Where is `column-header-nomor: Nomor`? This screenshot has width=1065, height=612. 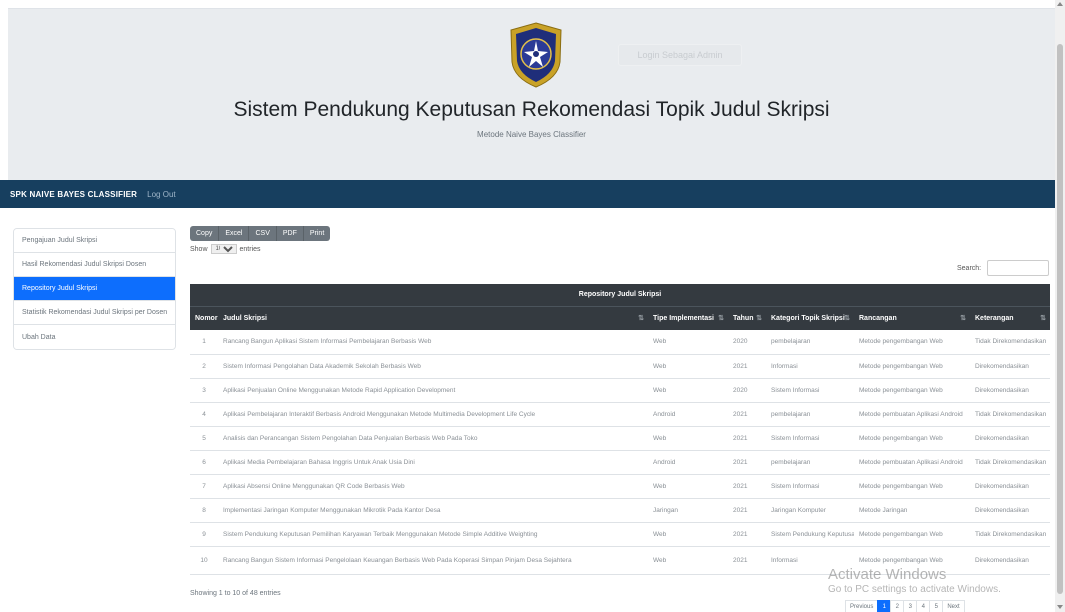
column-header-nomor: Nomor is located at coordinates (204, 317).